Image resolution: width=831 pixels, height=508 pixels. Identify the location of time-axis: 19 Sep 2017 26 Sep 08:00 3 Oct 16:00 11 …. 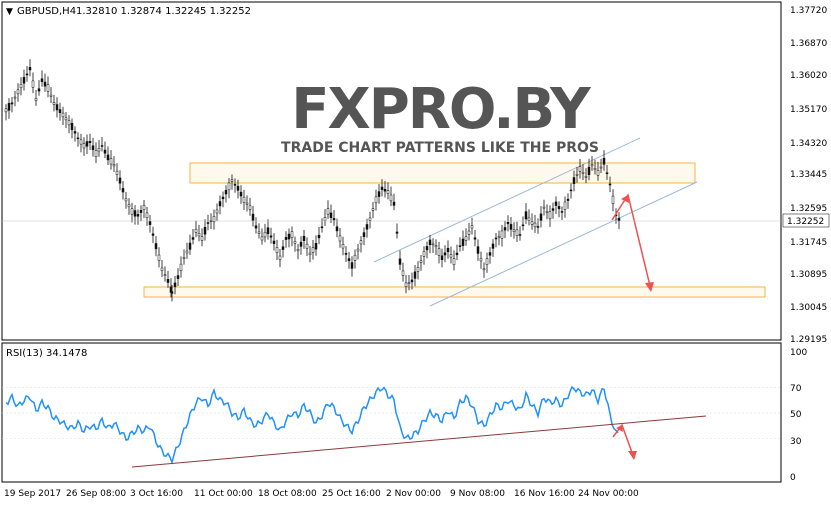
(321, 494).